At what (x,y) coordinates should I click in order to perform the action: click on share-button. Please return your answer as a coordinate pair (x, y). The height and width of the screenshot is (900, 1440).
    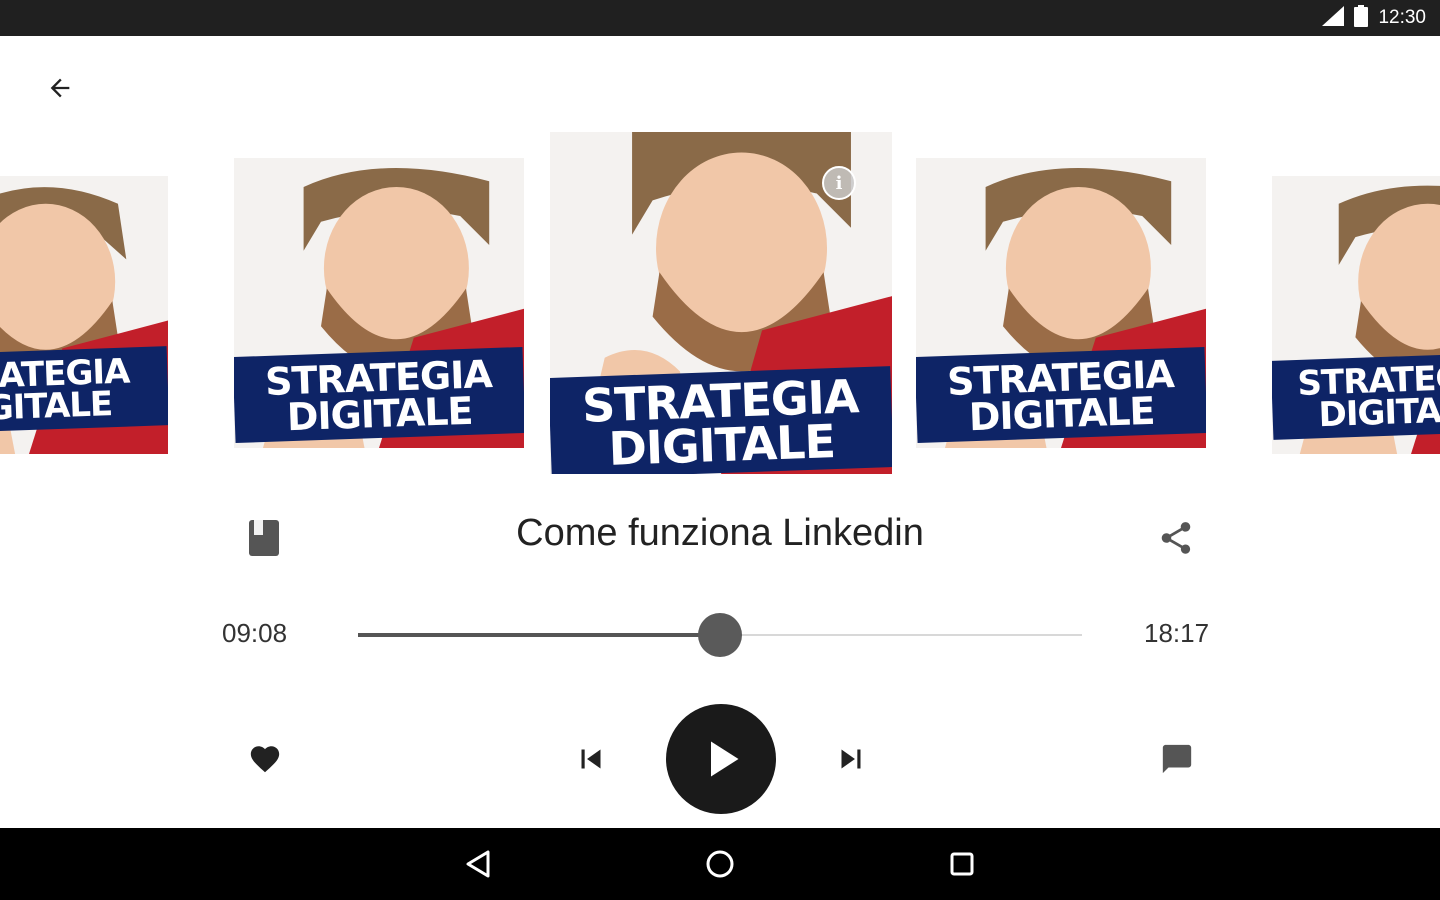
    Looking at the image, I should click on (1176, 538).